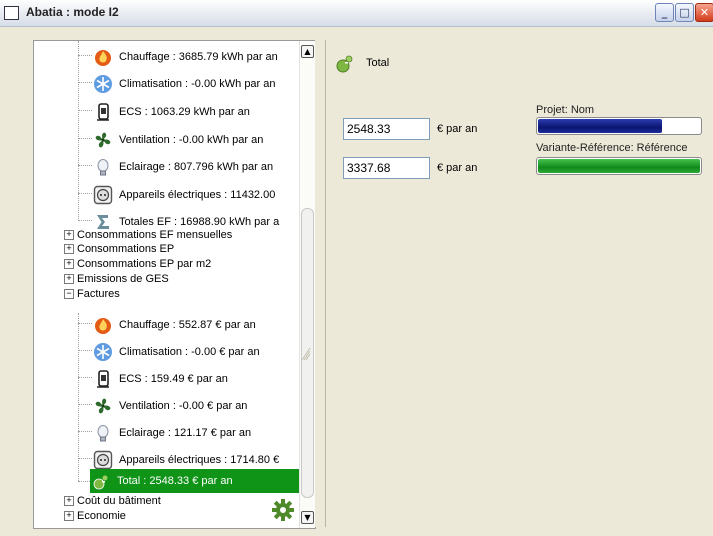  What do you see at coordinates (356, 13) in the screenshot?
I see `title-bar: Abatia : mode I2 _ □ ✕` at bounding box center [356, 13].